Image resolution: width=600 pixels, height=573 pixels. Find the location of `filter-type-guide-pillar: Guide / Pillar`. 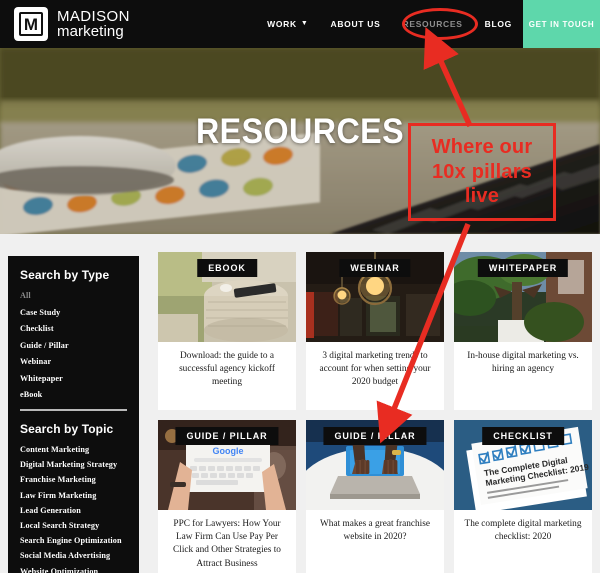

filter-type-guide-pillar: Guide / Pillar is located at coordinates (73, 345).